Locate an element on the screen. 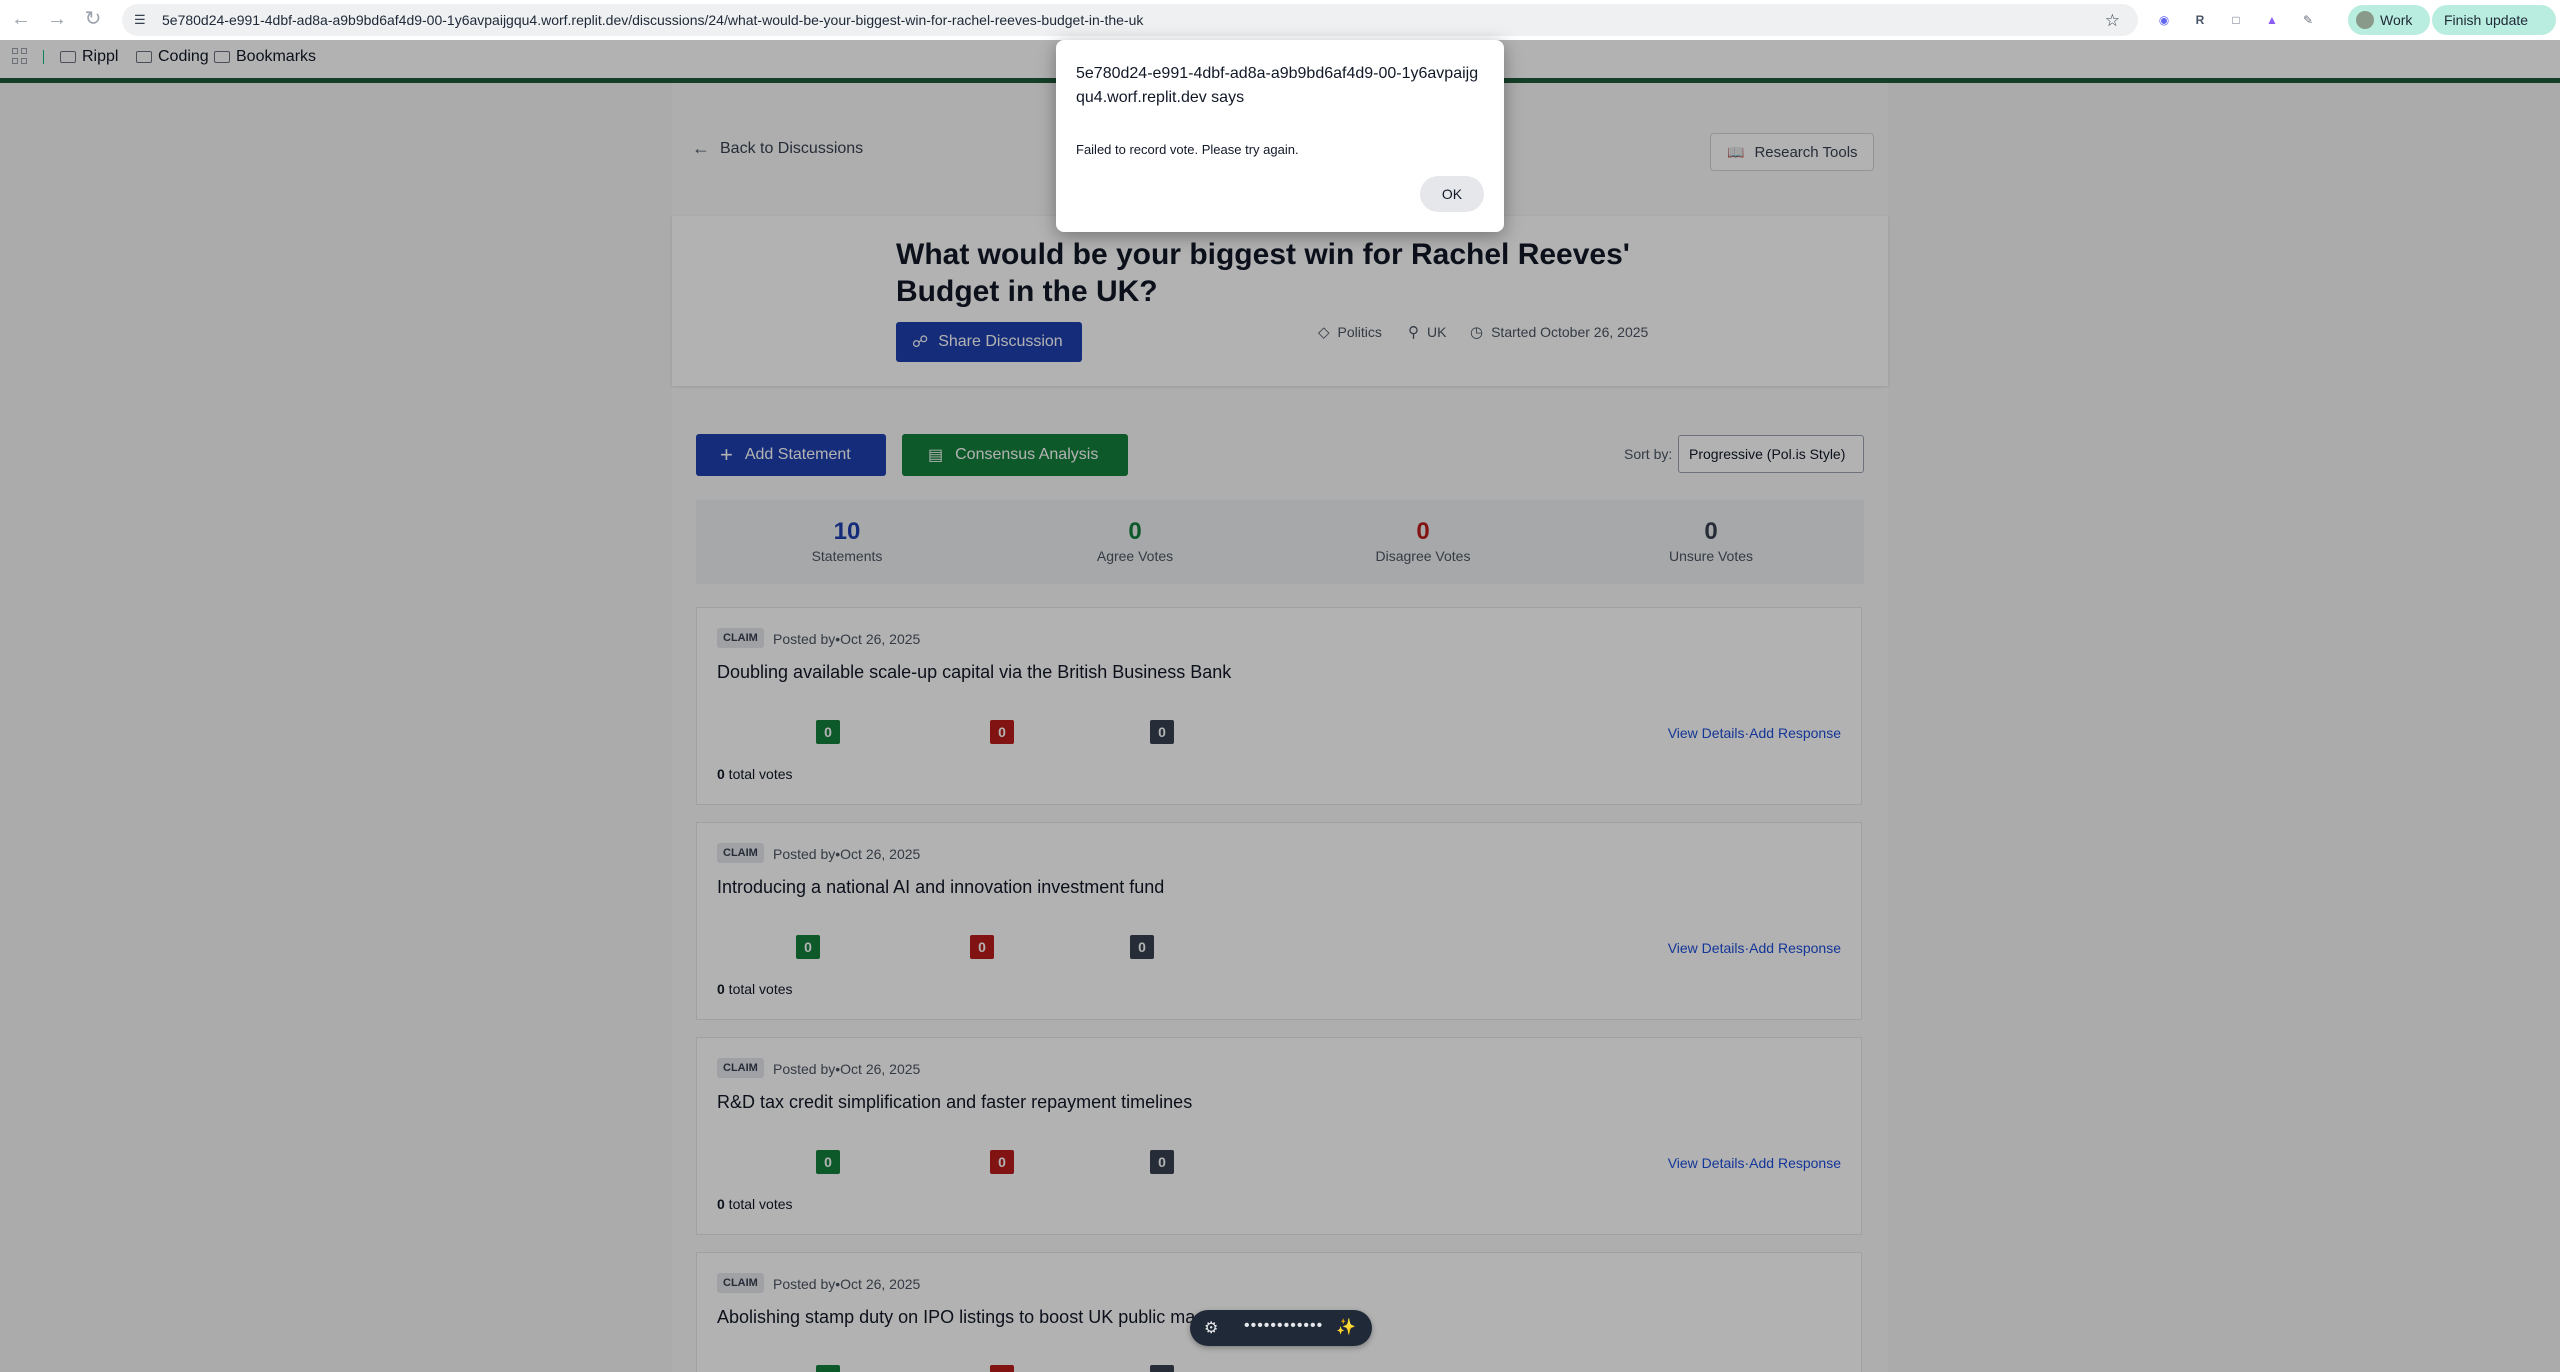 This screenshot has width=2560, height=1372. extensions-puzzle-icon: ✎ is located at coordinates (2308, 20).